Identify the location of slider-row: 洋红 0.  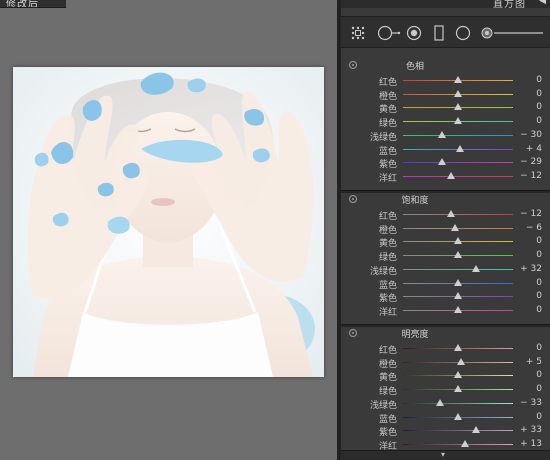
(445, 311).